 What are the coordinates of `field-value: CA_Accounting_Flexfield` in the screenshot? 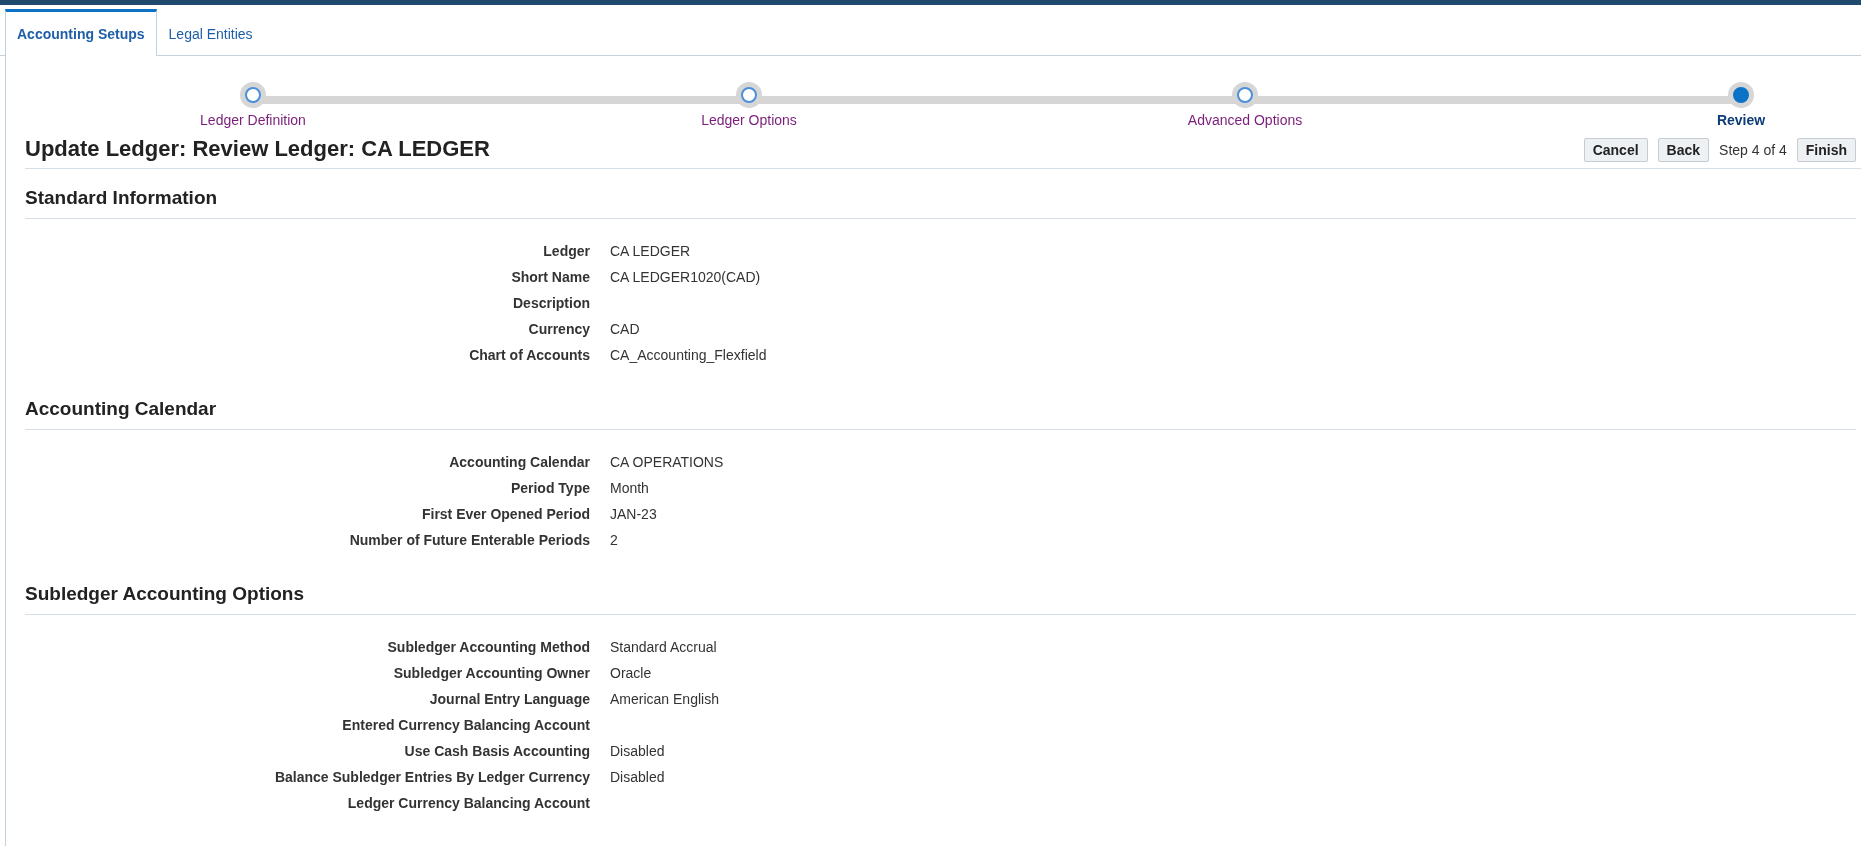 It's located at (689, 355).